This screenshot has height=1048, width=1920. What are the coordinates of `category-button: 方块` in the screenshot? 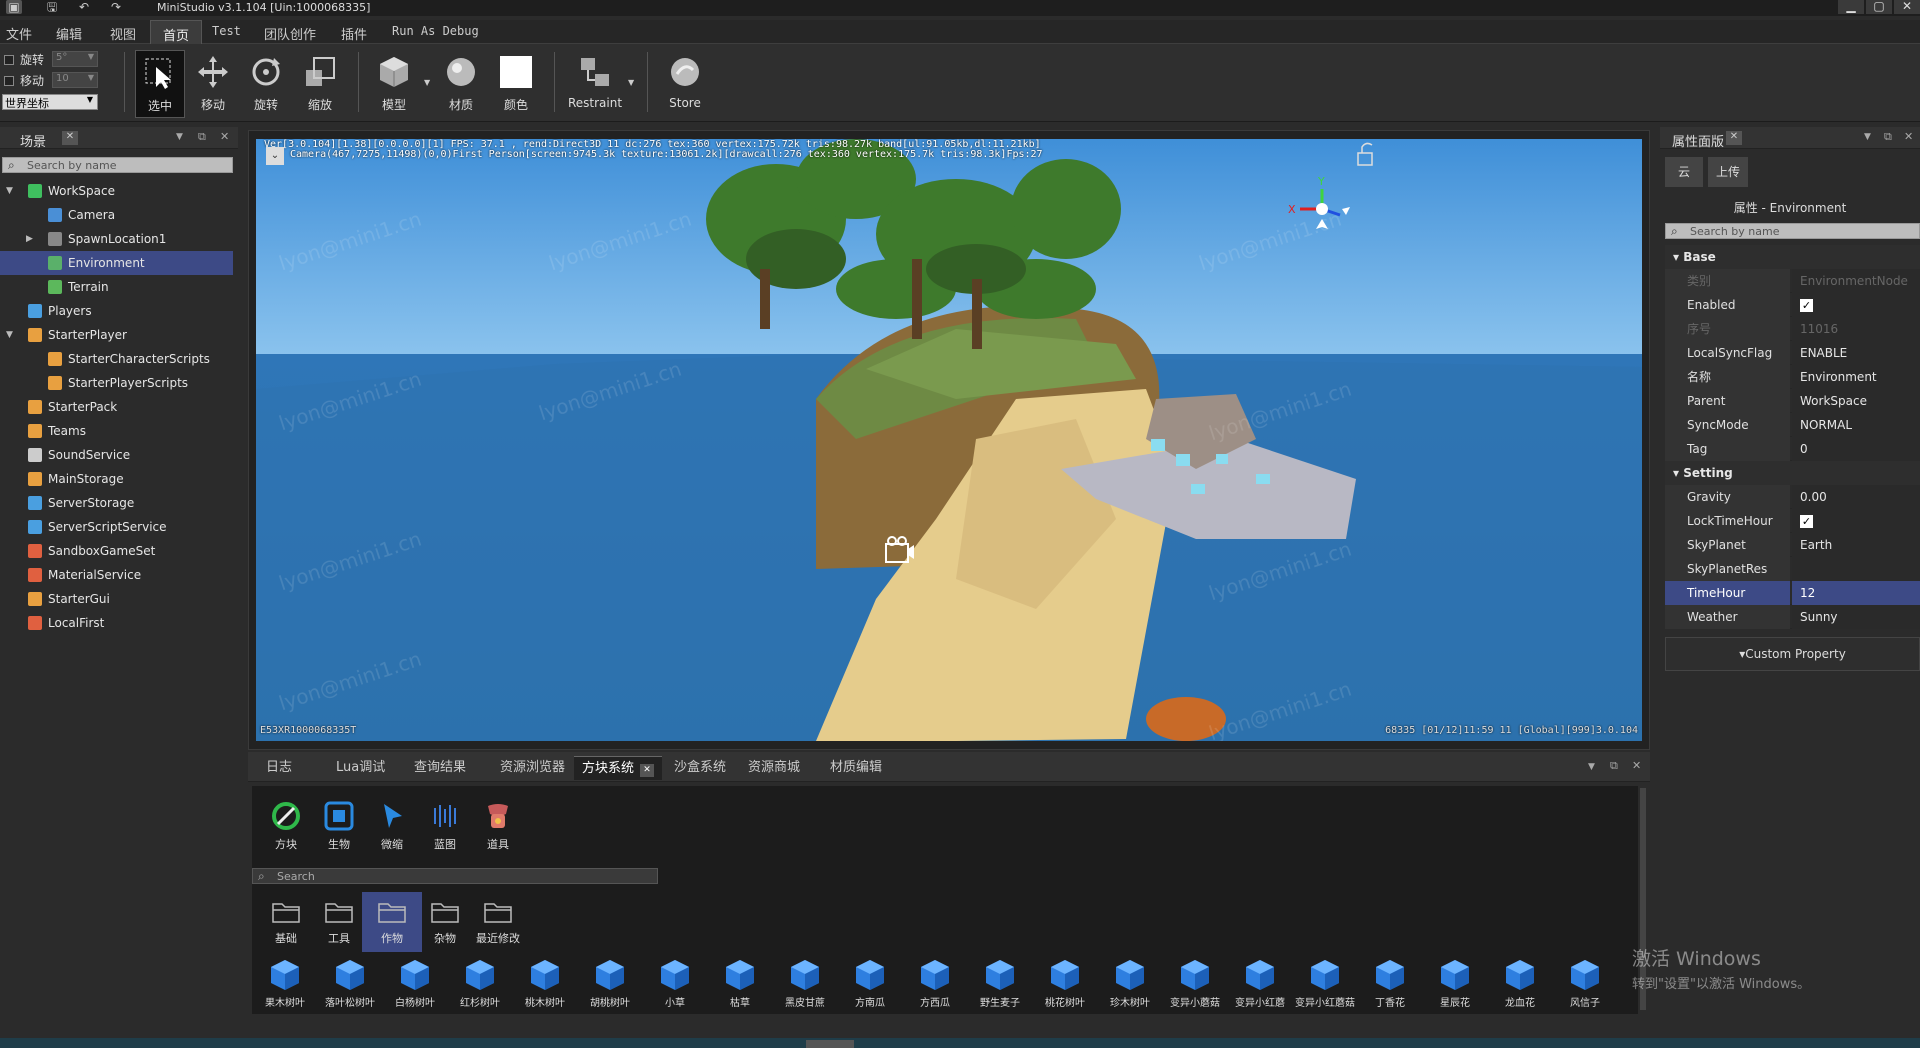 It's located at (286, 826).